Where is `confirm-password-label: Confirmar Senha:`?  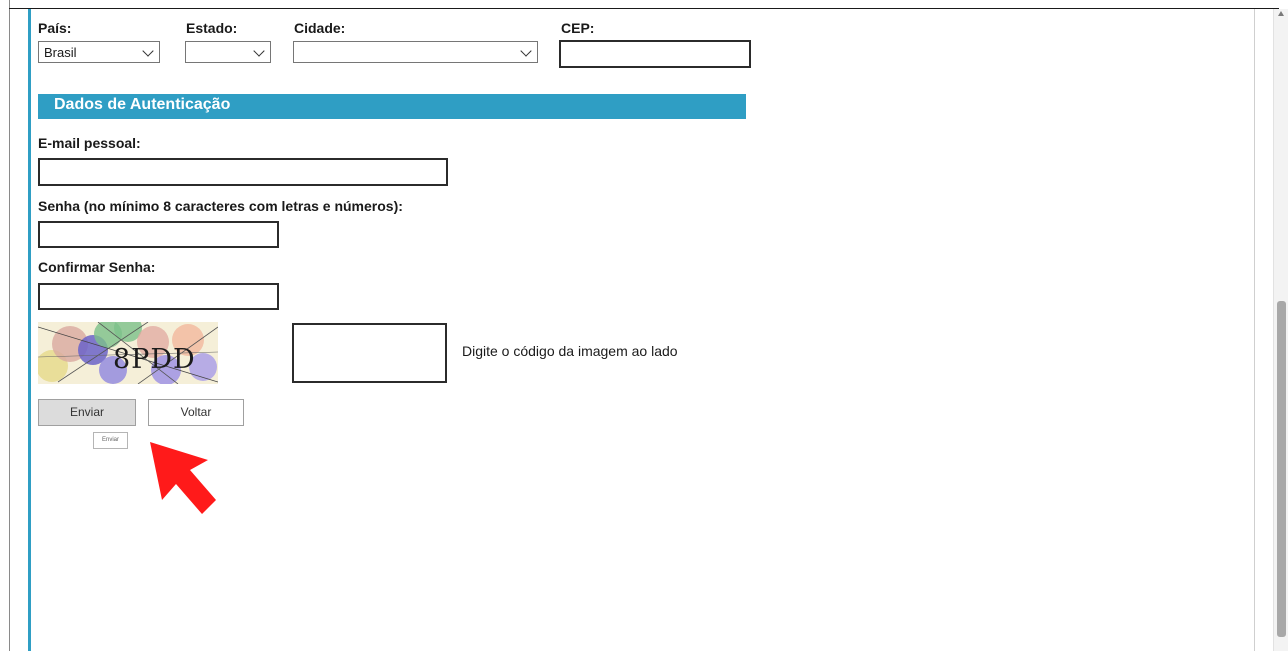 confirm-password-label: Confirmar Senha: is located at coordinates (97, 267).